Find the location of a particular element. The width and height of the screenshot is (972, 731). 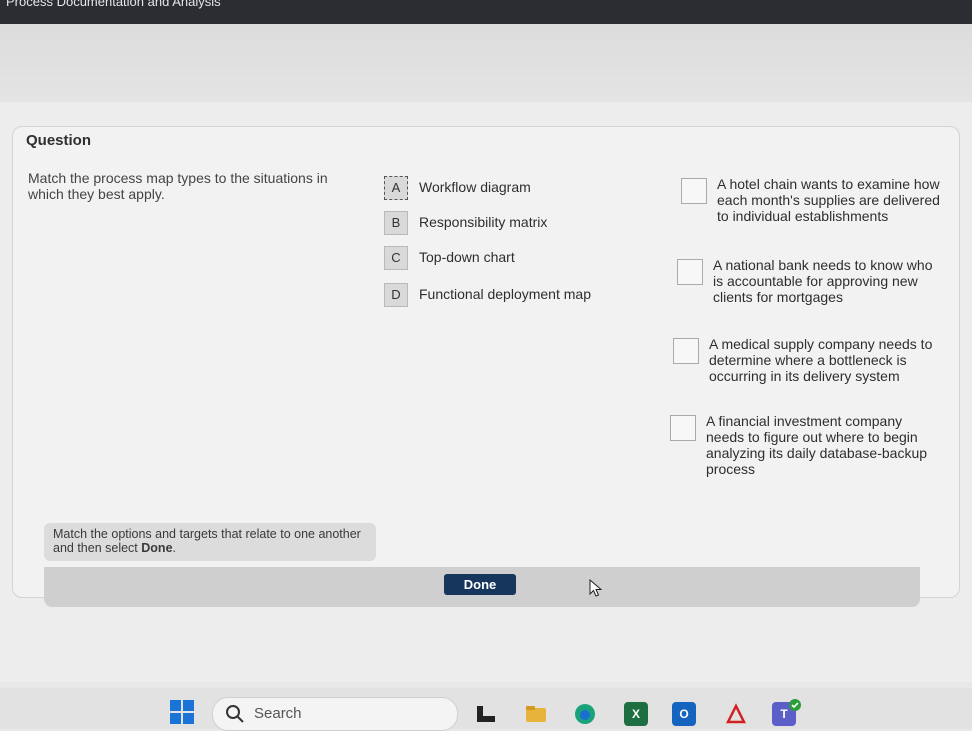

header-band is located at coordinates (486, 63).